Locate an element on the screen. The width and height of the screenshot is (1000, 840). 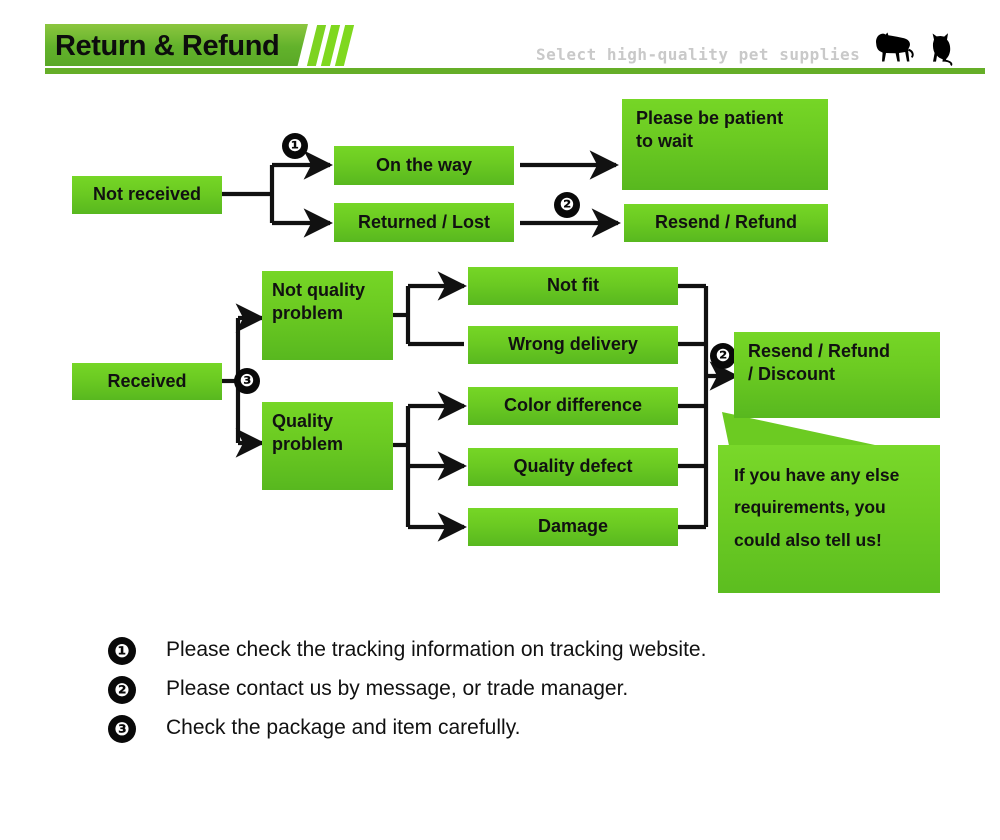
page-title: Return & Refund is located at coordinates (167, 46).